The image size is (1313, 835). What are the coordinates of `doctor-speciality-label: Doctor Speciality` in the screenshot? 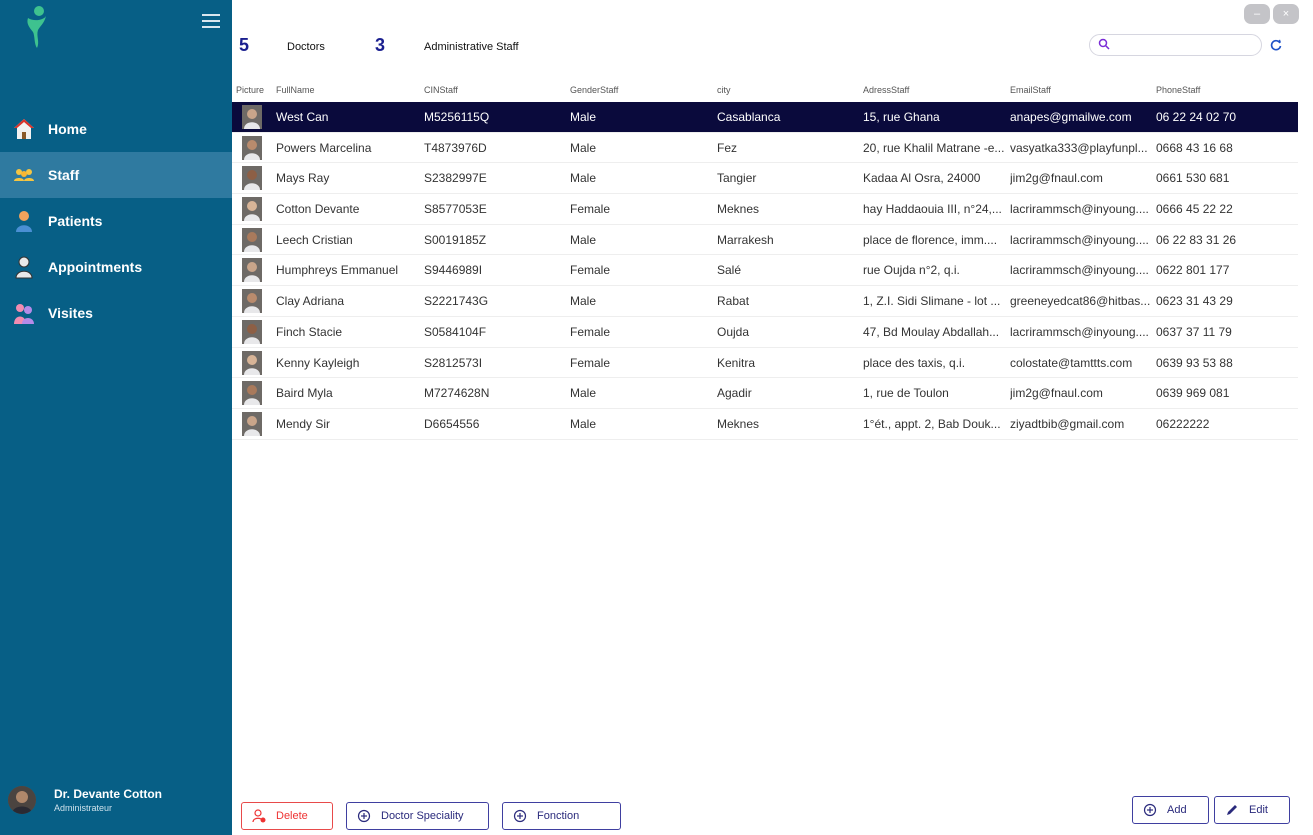 It's located at (422, 816).